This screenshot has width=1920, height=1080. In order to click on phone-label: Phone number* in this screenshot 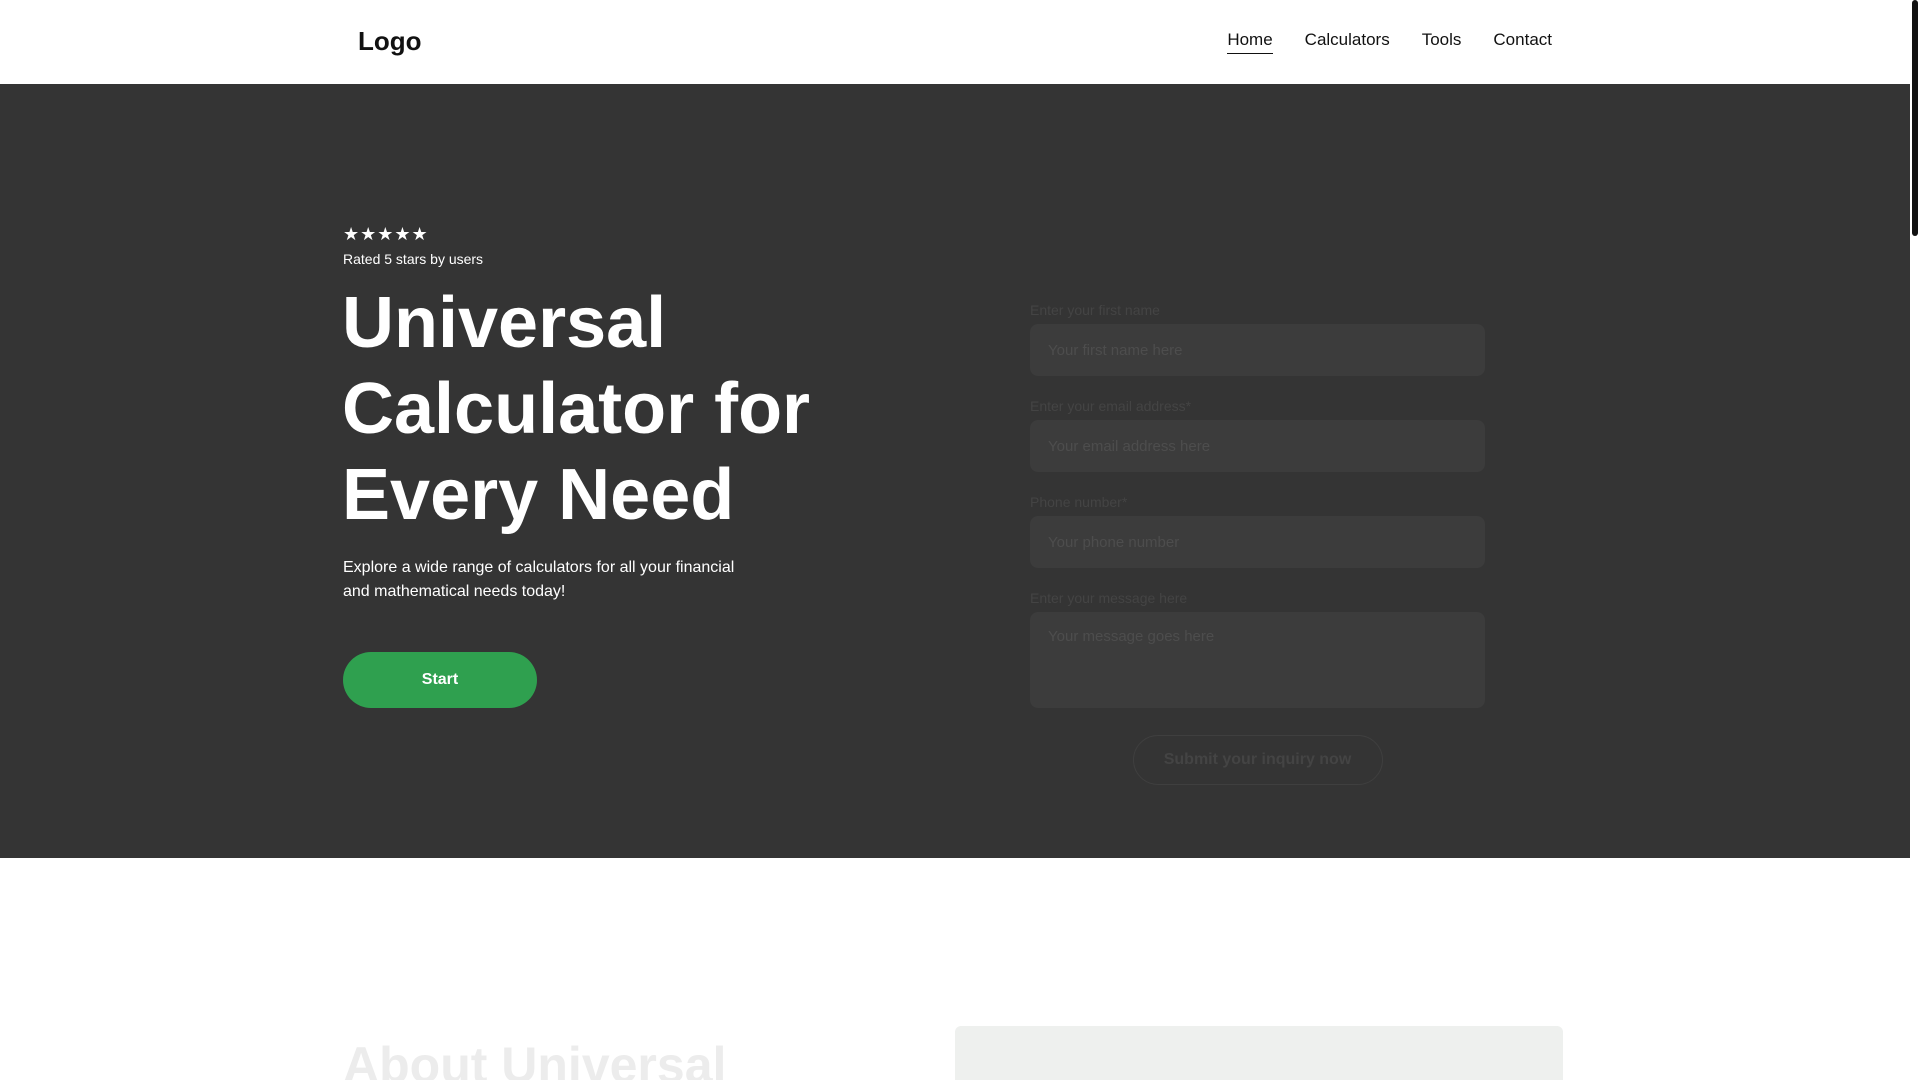, I will do `click(1079, 502)`.